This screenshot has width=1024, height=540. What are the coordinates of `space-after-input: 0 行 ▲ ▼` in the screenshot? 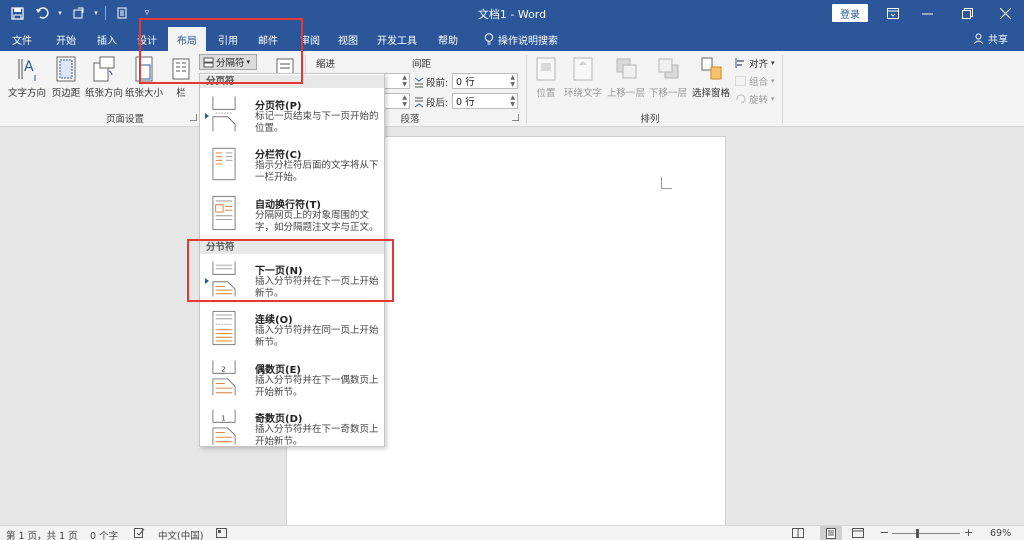 It's located at (485, 101).